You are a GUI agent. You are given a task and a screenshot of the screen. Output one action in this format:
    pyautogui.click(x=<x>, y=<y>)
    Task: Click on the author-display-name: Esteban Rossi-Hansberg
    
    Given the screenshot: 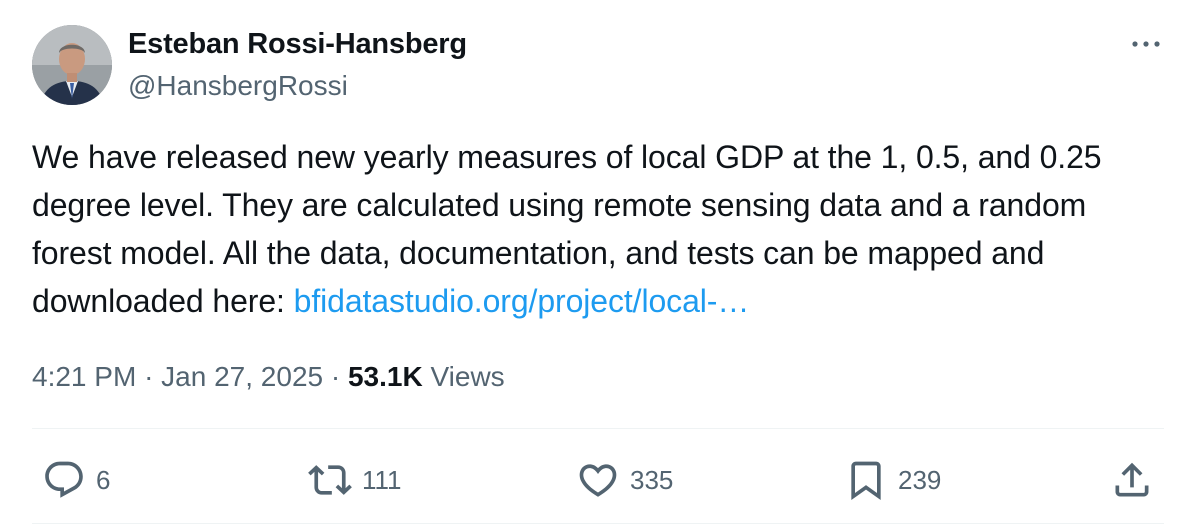 What is the action you would take?
    pyautogui.click(x=297, y=44)
    